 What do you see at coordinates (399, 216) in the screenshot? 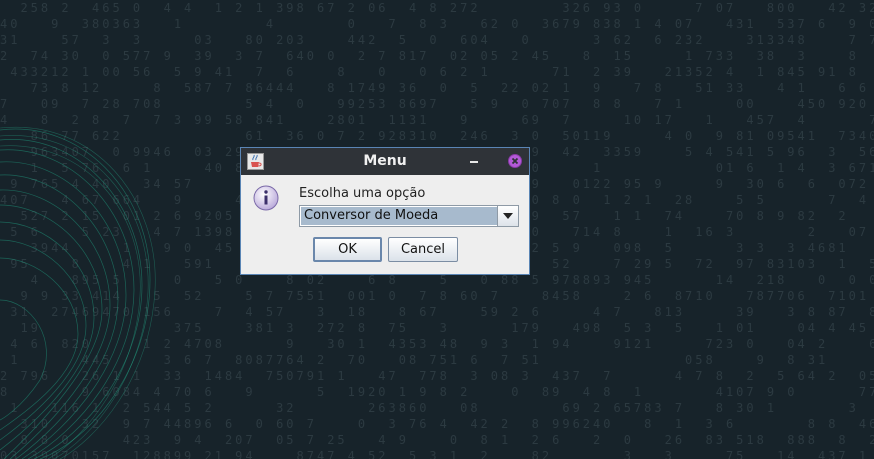
I see `selected-option: Conversor de Moeda` at bounding box center [399, 216].